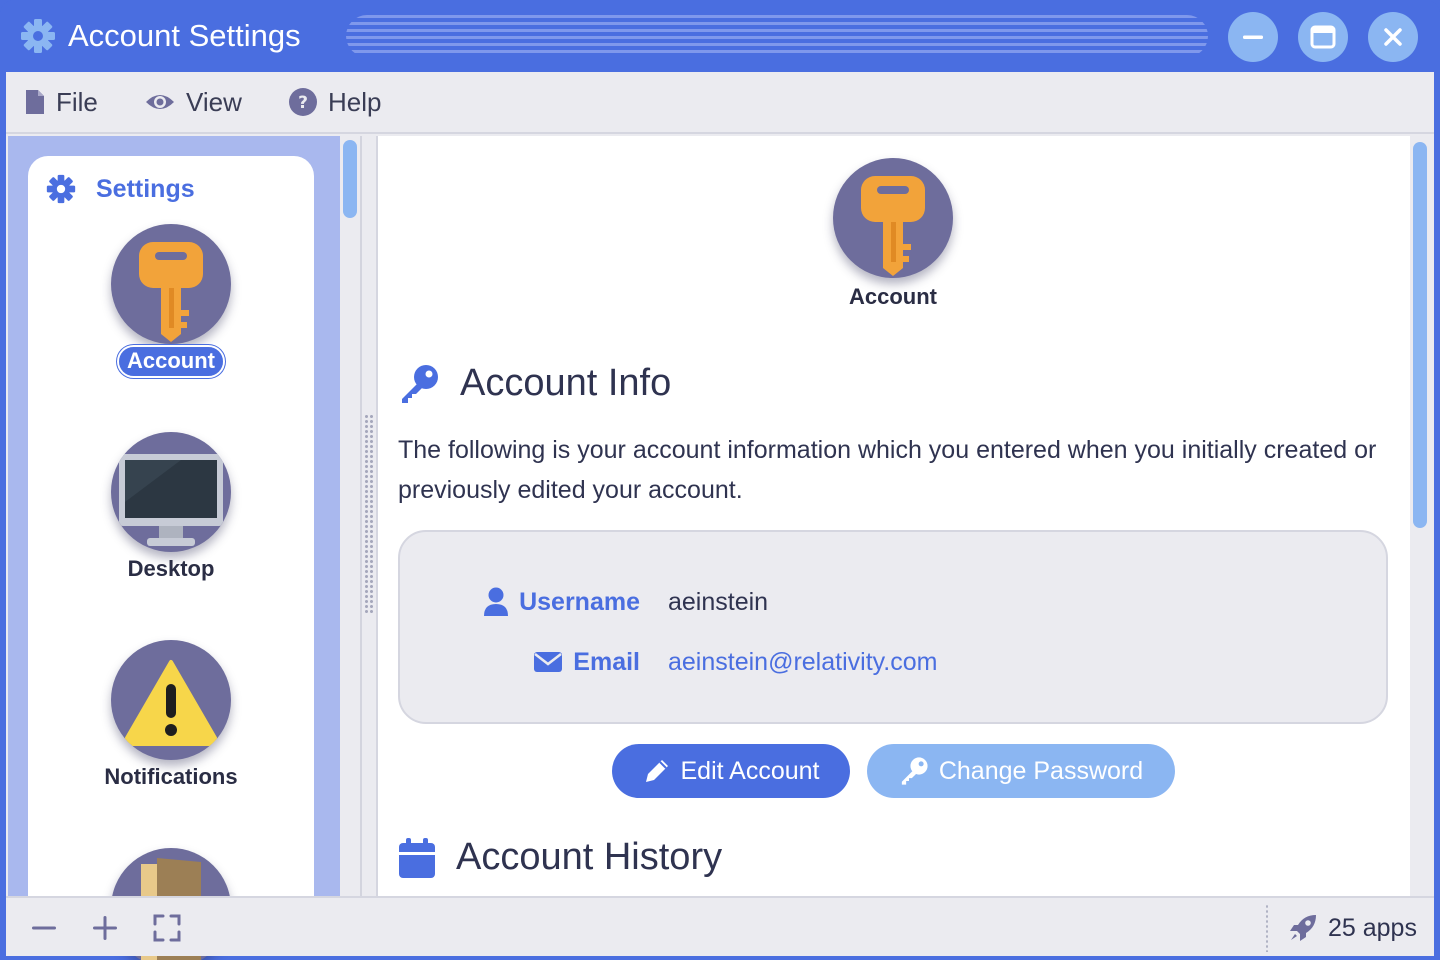  What do you see at coordinates (656, 771) in the screenshot?
I see `pencil-icon` at bounding box center [656, 771].